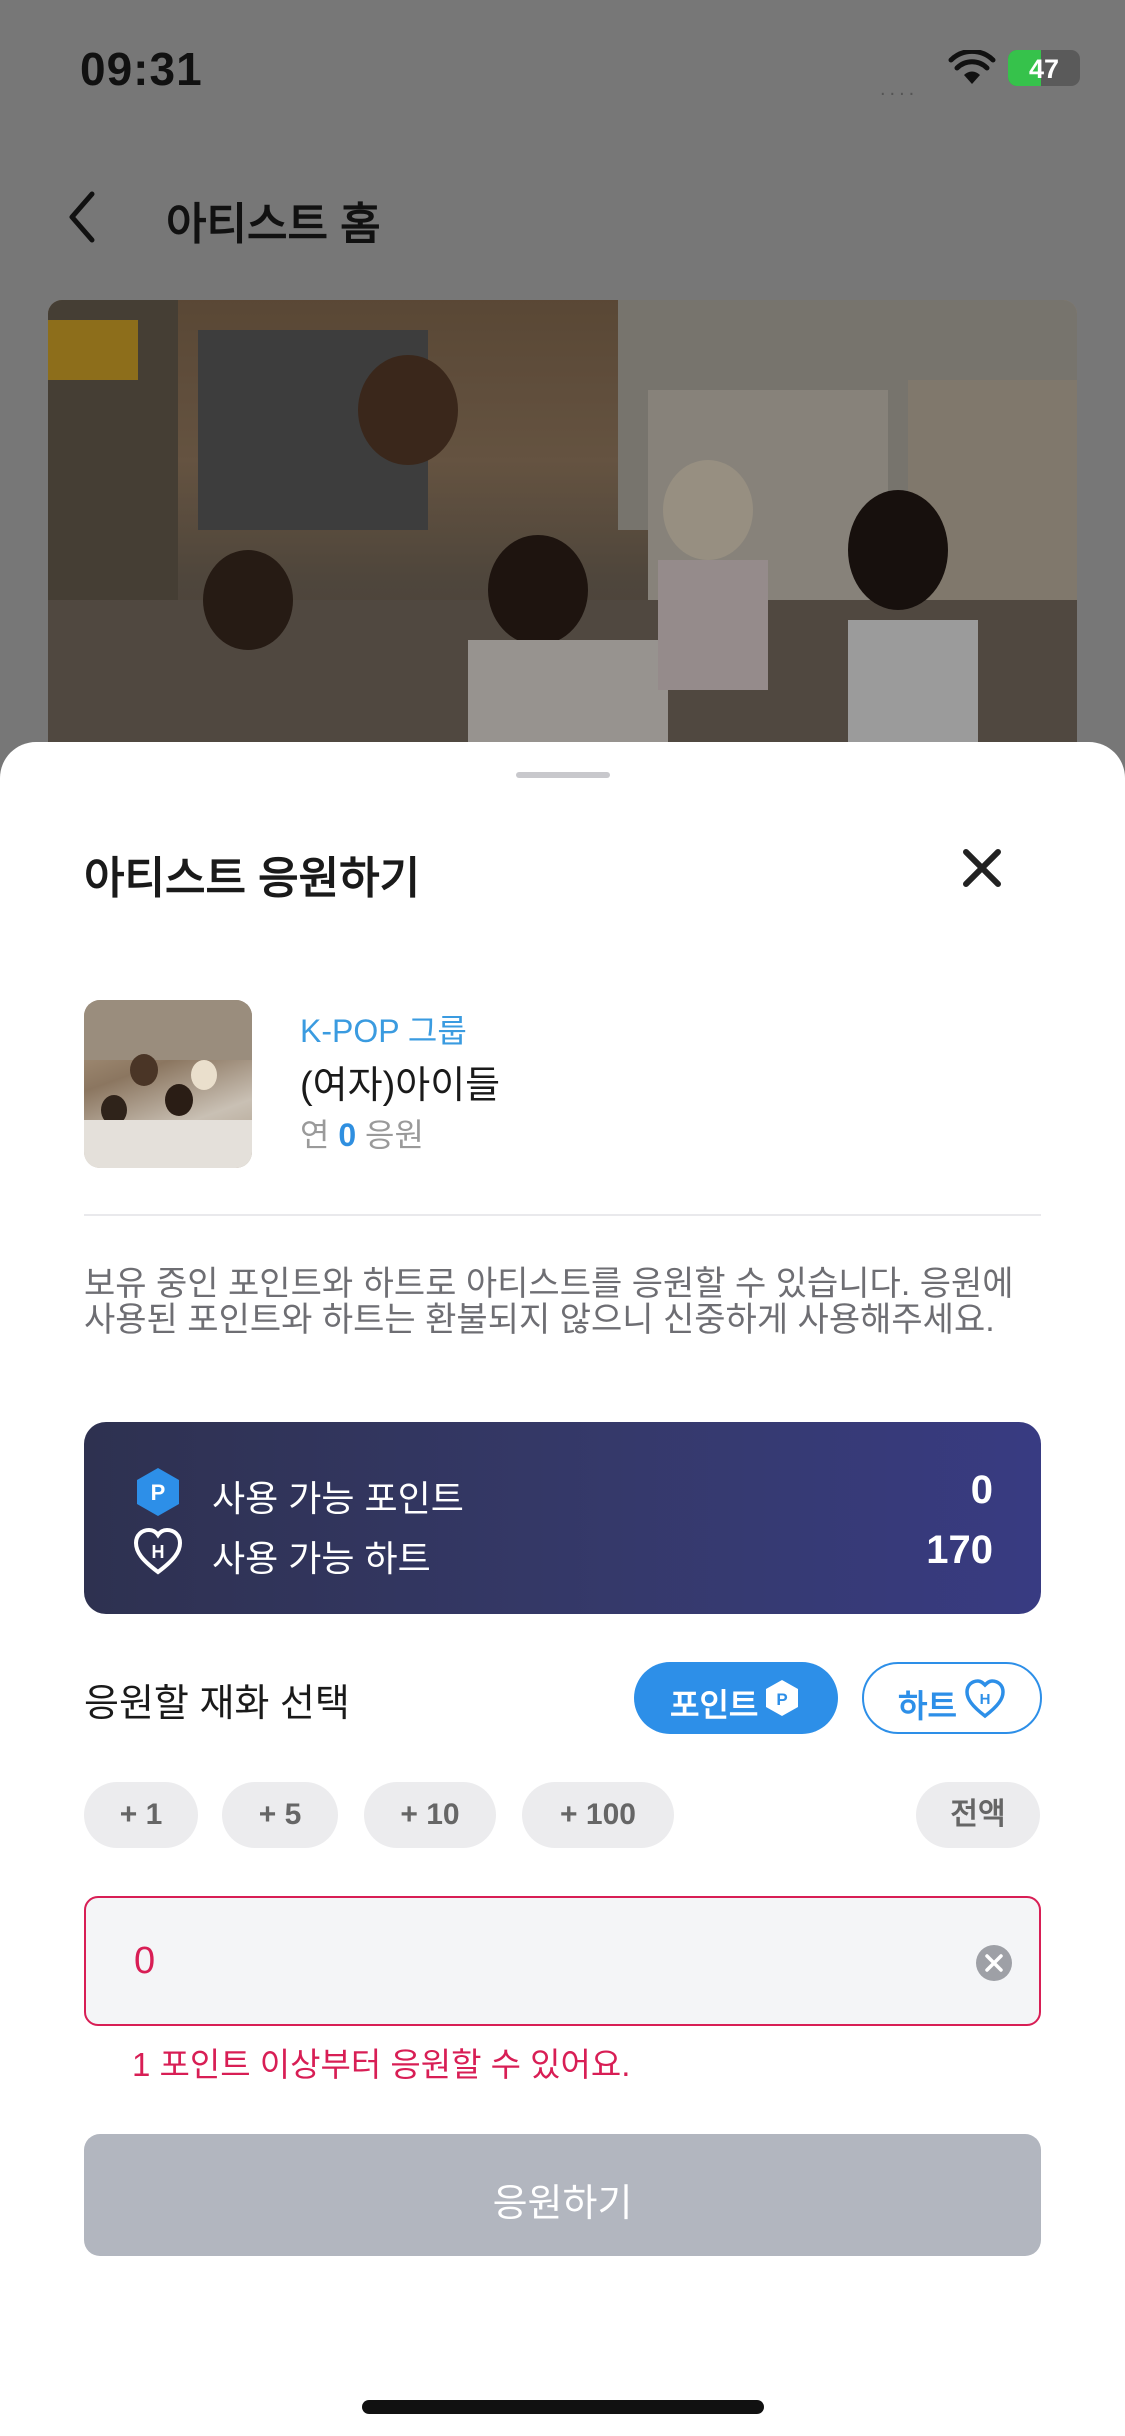  Describe the element at coordinates (598, 1815) in the screenshot. I see `amount-chip-100: + 100` at that location.